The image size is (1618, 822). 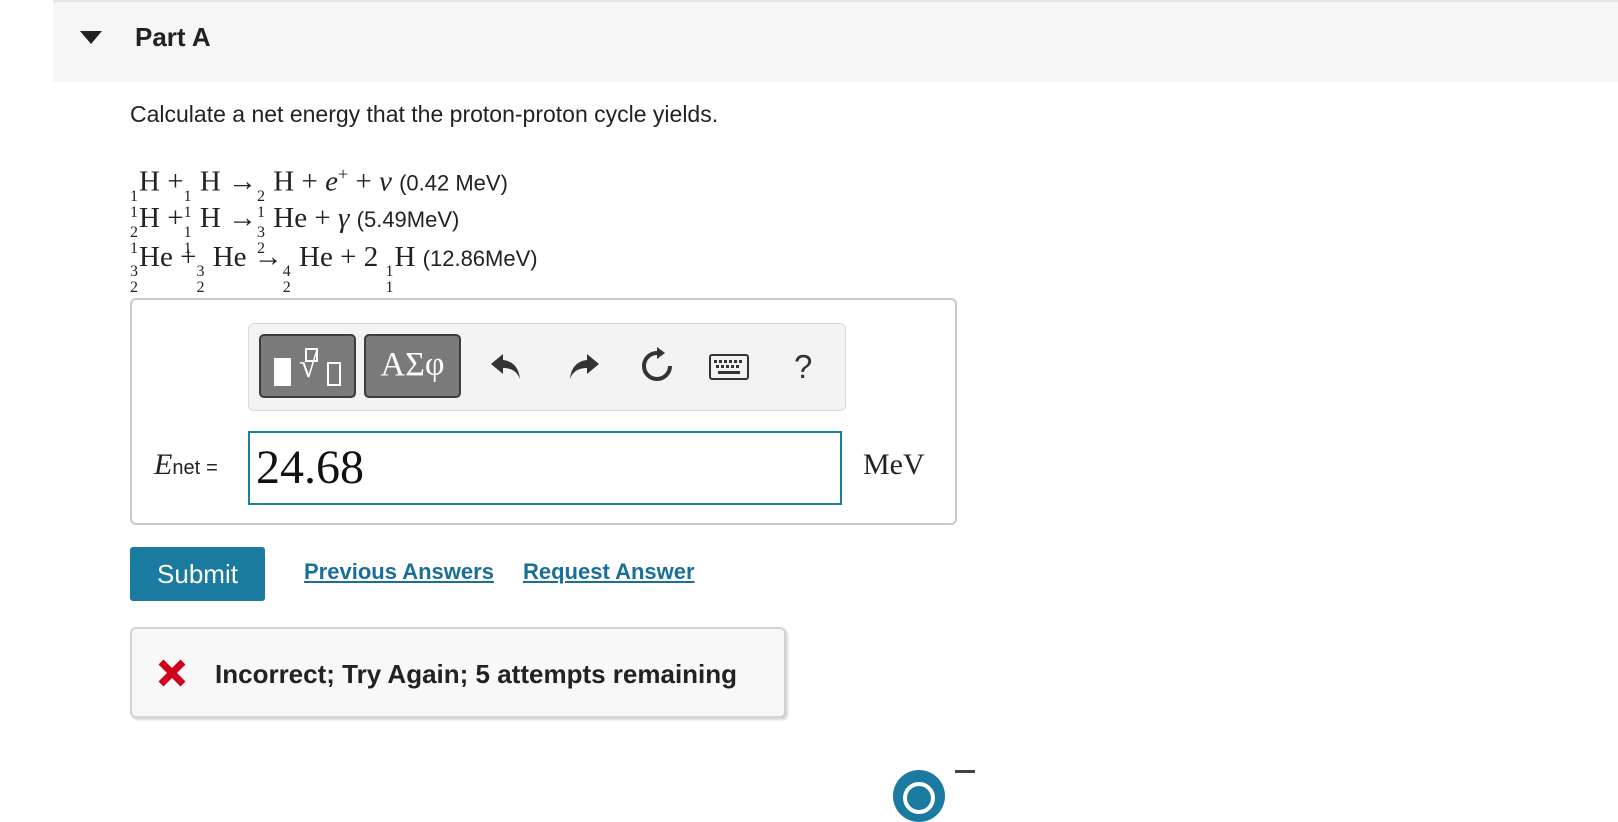 I want to click on brand-logo-inner, so click(x=919, y=798).